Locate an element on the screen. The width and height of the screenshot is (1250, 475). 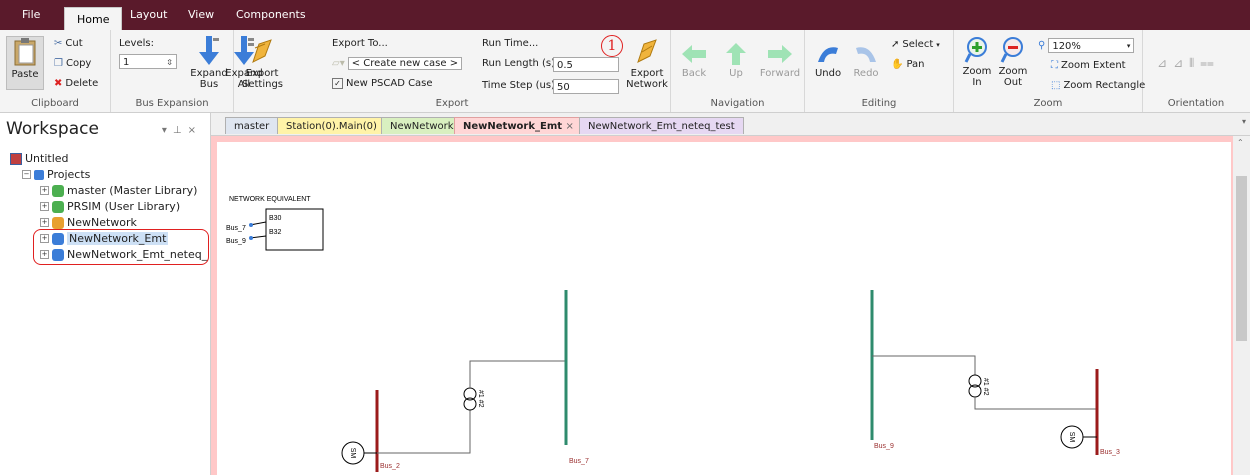
dropdown-icon: ▾ is located at coordinates (167, 130).